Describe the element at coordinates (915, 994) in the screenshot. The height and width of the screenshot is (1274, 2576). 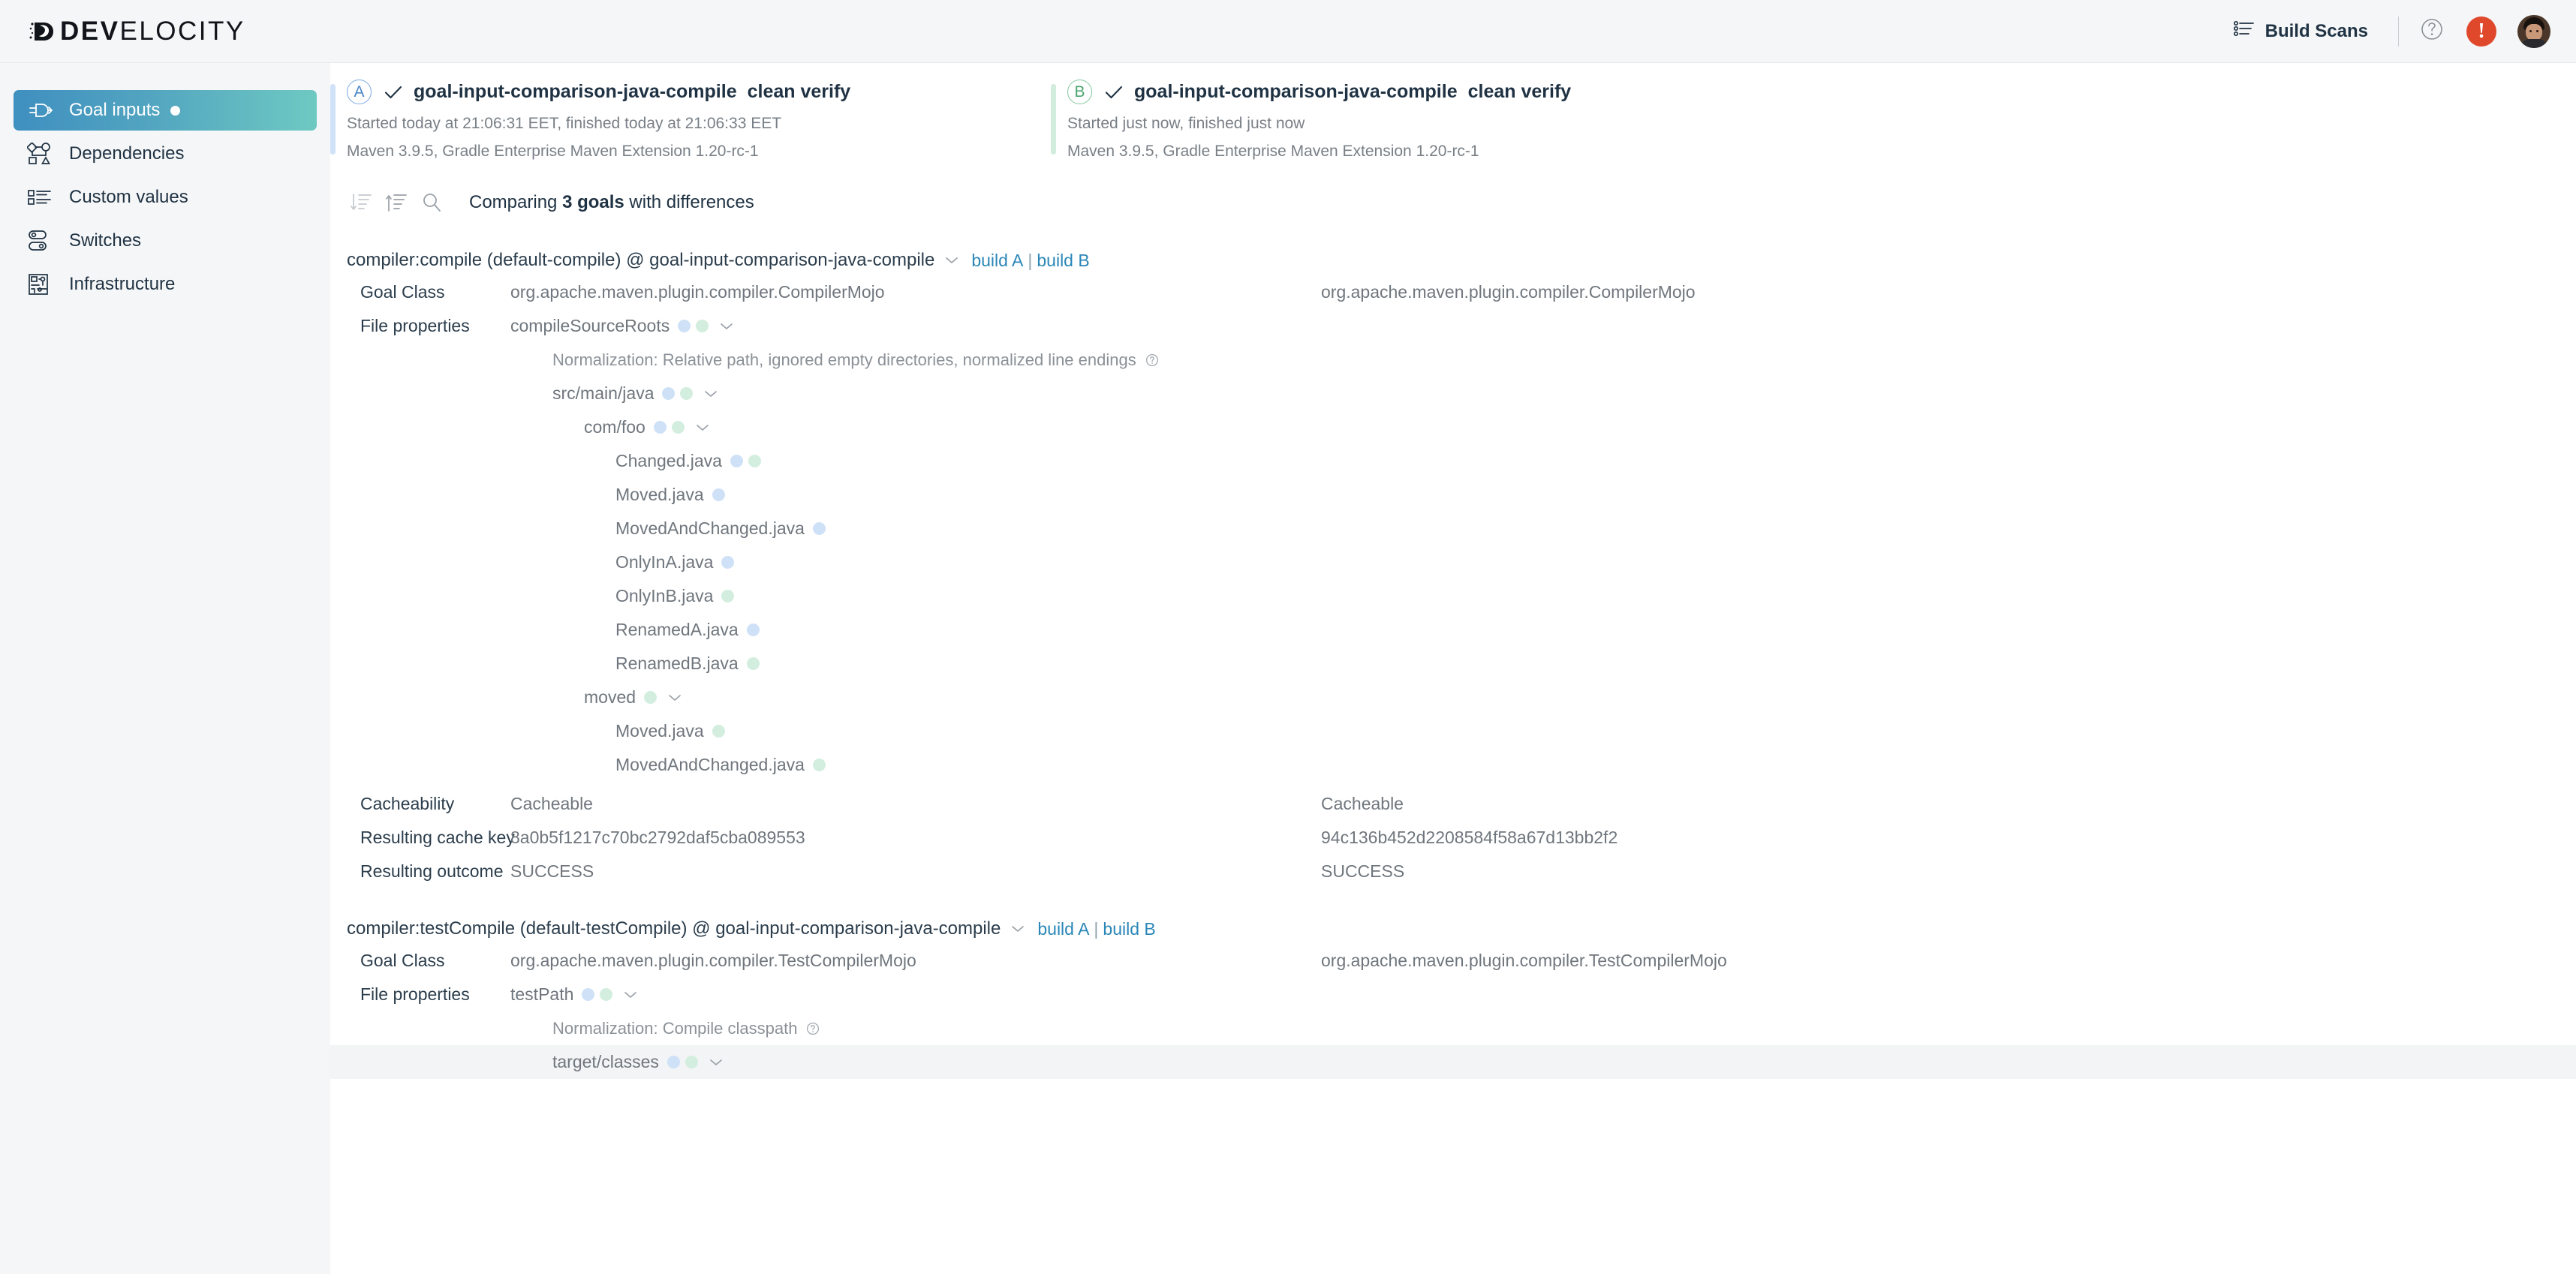
I see `goal-2-file-property: testPath` at that location.